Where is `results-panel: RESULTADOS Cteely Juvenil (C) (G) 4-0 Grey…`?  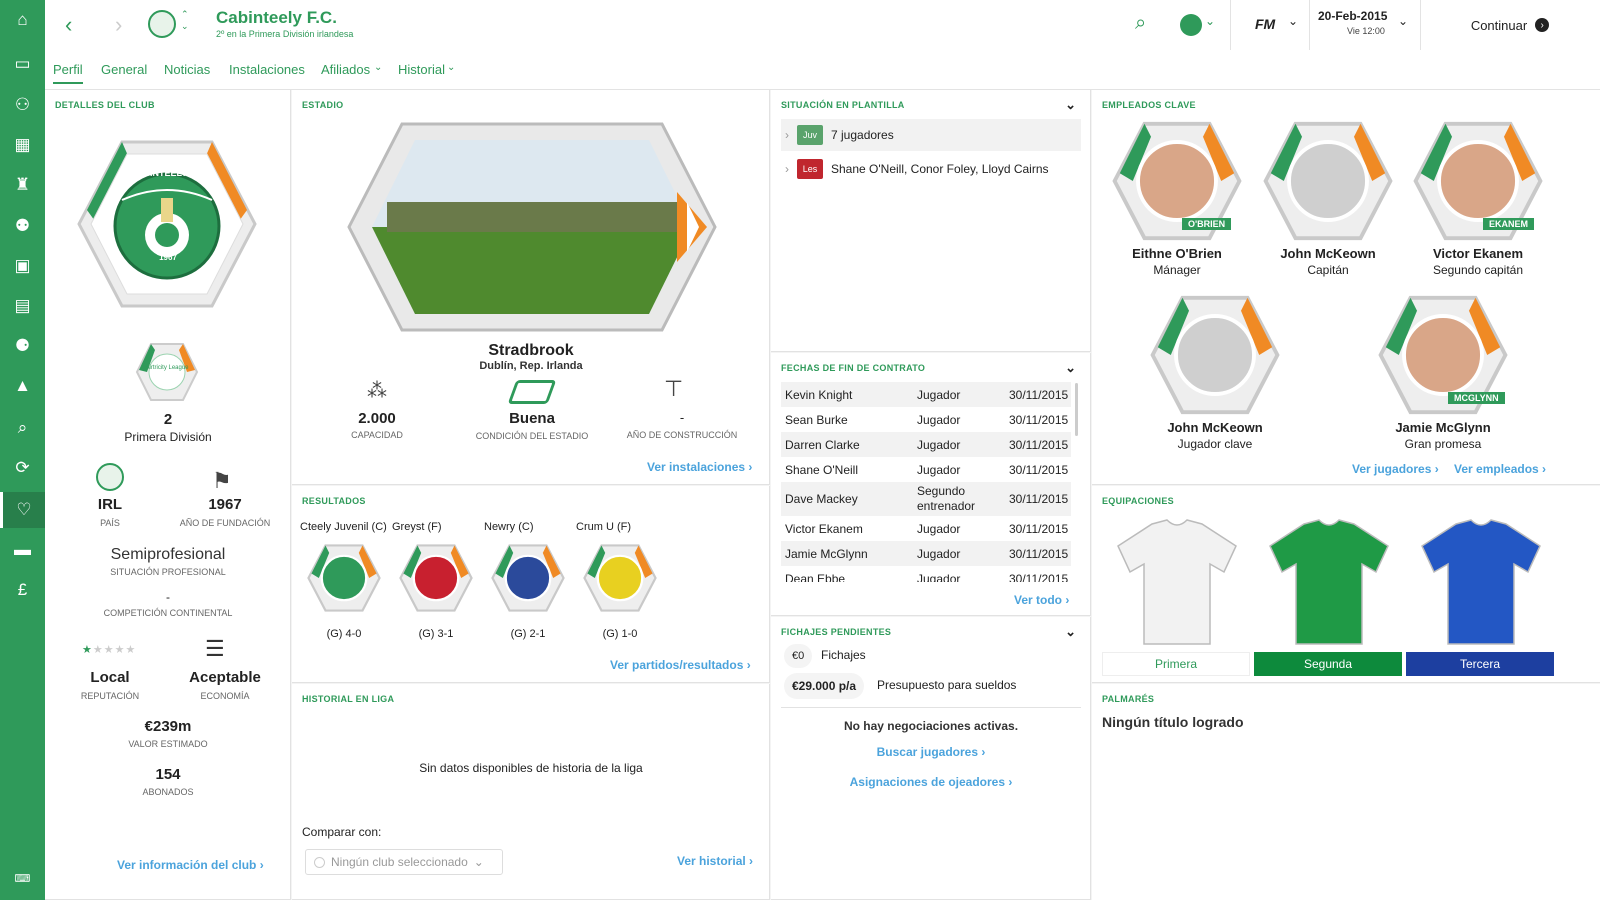 results-panel: RESULTADOS Cteely Juvenil (C) (G) 4-0 Grey… is located at coordinates (531, 584).